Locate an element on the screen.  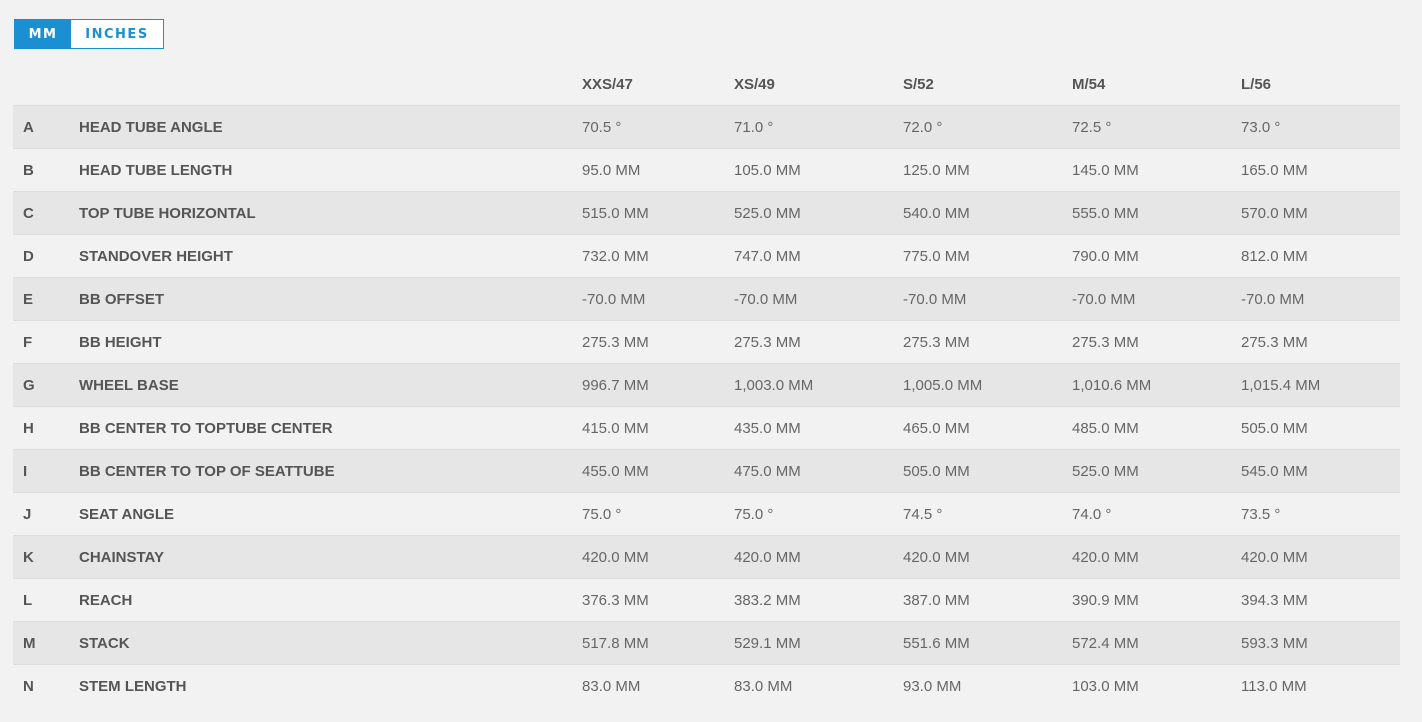
row-value-cell: 529.1 MM is located at coordinates (818, 643).